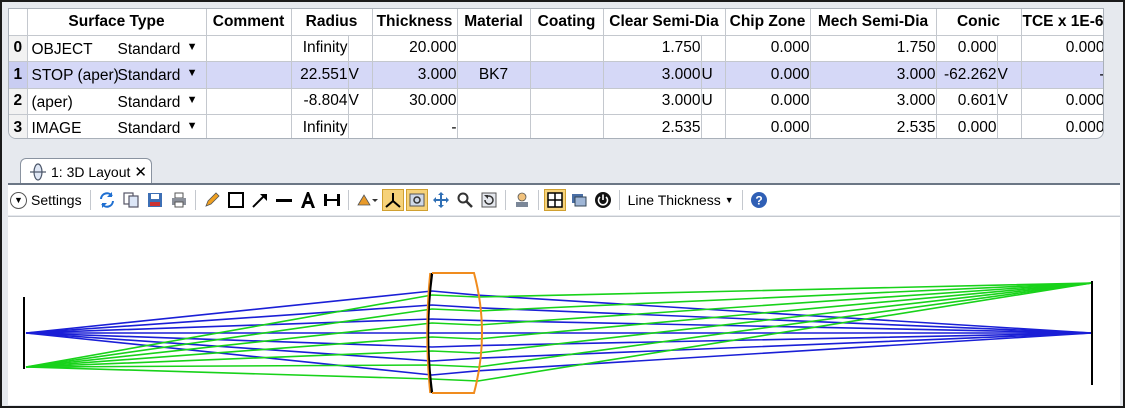 Image resolution: width=1125 pixels, height=411 pixels. Describe the element at coordinates (652, 126) in the screenshot. I see `clear-semi-dia-cell: 2.535` at that location.